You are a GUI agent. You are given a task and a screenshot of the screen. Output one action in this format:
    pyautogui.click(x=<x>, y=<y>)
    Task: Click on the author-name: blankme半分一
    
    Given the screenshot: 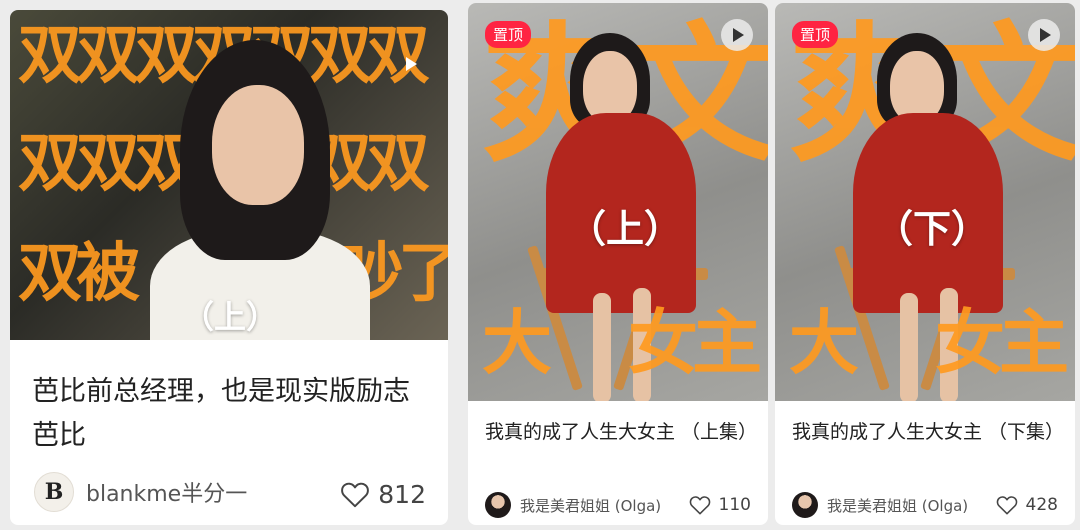 What is the action you would take?
    pyautogui.click(x=166, y=492)
    